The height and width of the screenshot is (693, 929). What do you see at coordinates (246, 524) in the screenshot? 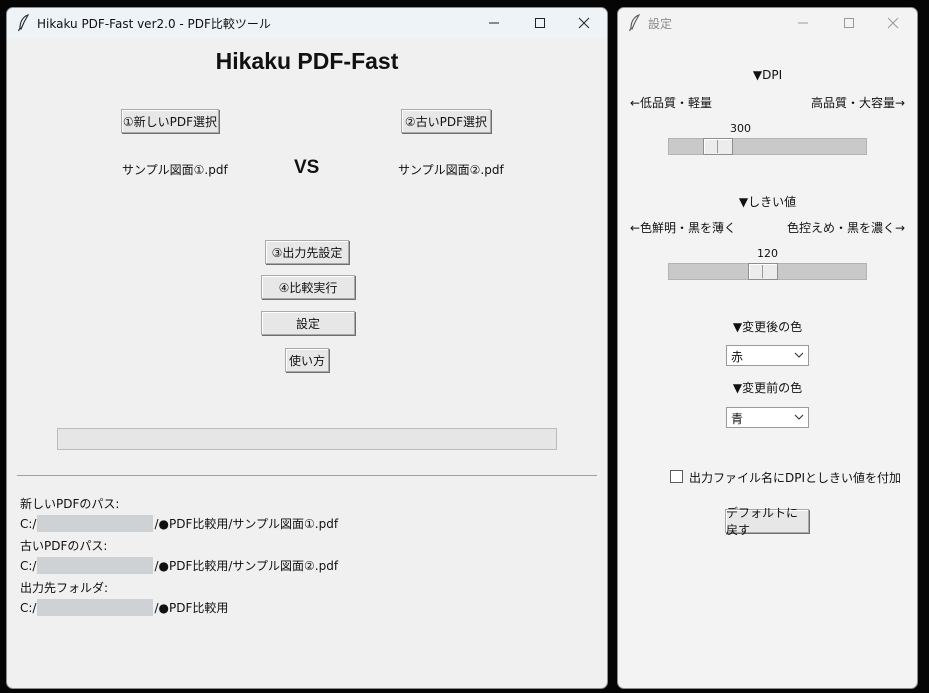
I see `new-path-suffix: /●PDF比較用/サンプル図面①.pdf` at bounding box center [246, 524].